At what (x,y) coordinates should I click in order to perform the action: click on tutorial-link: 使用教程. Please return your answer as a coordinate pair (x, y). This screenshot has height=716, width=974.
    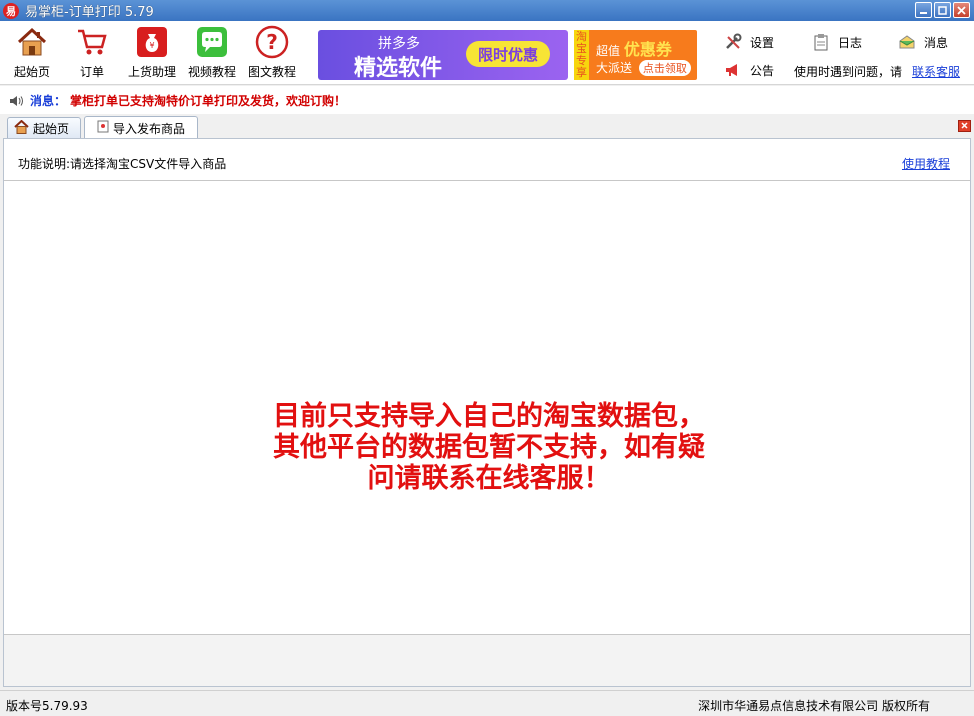
    Looking at the image, I should click on (926, 163).